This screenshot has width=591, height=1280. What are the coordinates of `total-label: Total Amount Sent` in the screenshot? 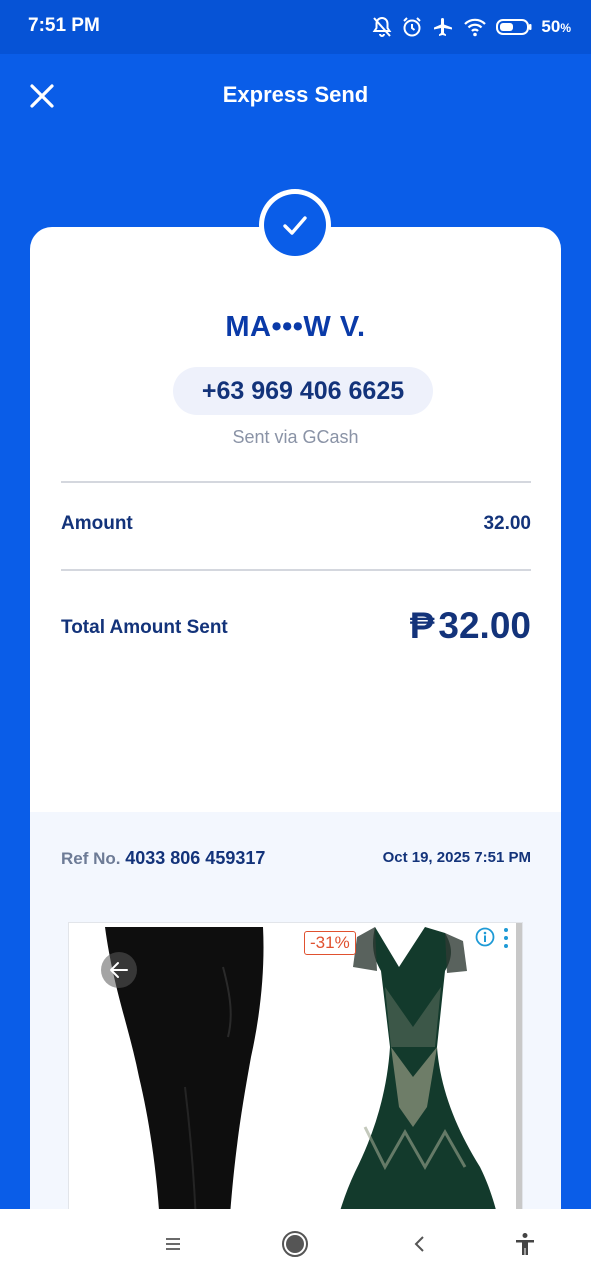 It's located at (144, 627).